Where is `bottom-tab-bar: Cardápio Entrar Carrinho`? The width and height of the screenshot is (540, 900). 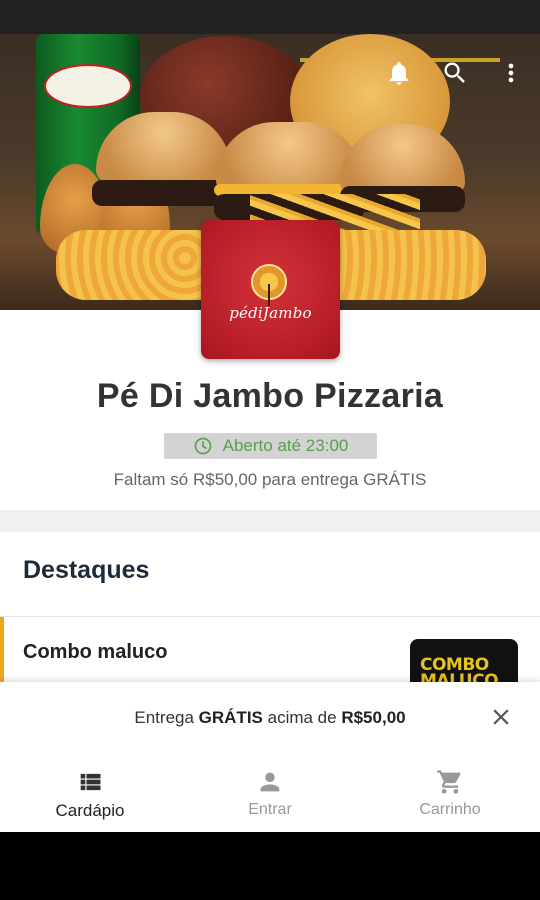
bottom-tab-bar: Cardápio Entrar Carrinho is located at coordinates (270, 793).